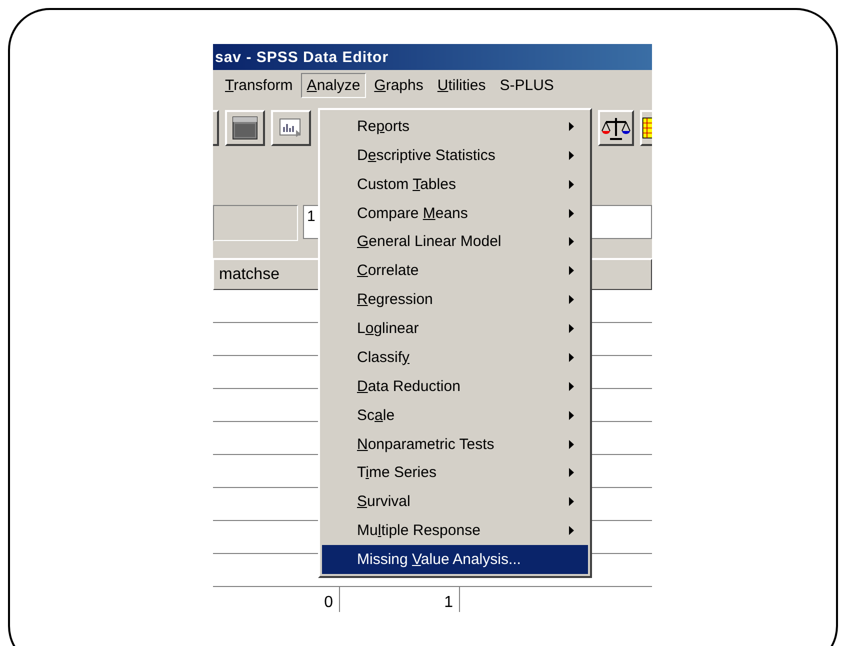 The height and width of the screenshot is (646, 846). Describe the element at coordinates (455, 155) in the screenshot. I see `menu-item: Descriptive Statistics` at that location.